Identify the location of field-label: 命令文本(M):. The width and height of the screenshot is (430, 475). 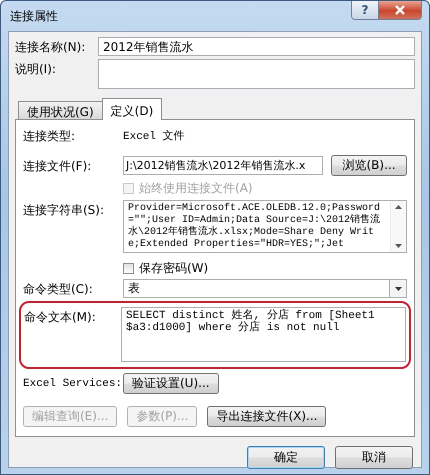
(60, 317).